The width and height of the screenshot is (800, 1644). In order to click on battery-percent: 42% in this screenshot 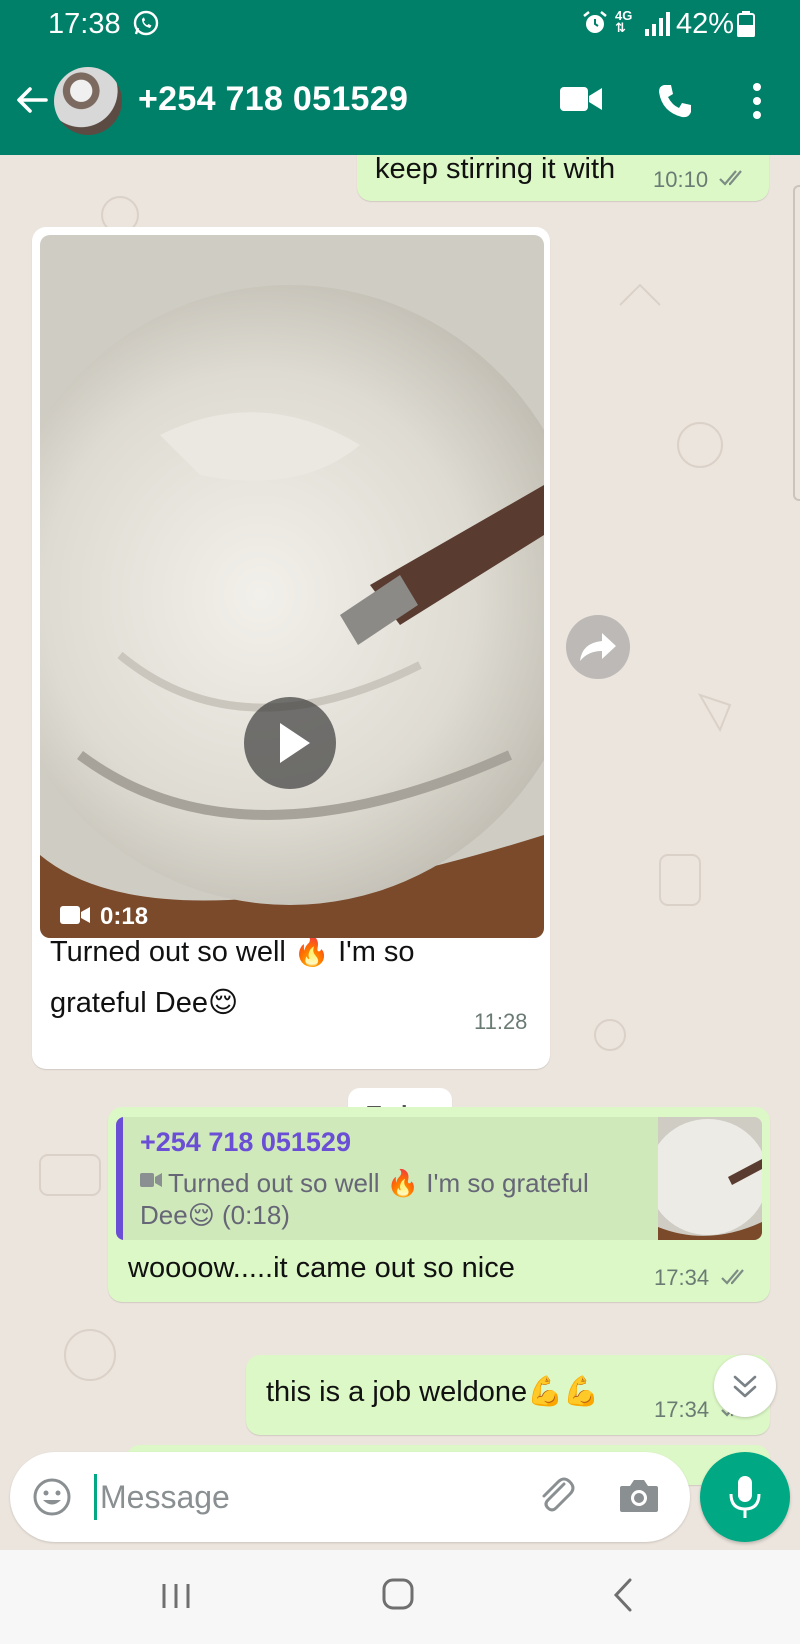, I will do `click(705, 24)`.